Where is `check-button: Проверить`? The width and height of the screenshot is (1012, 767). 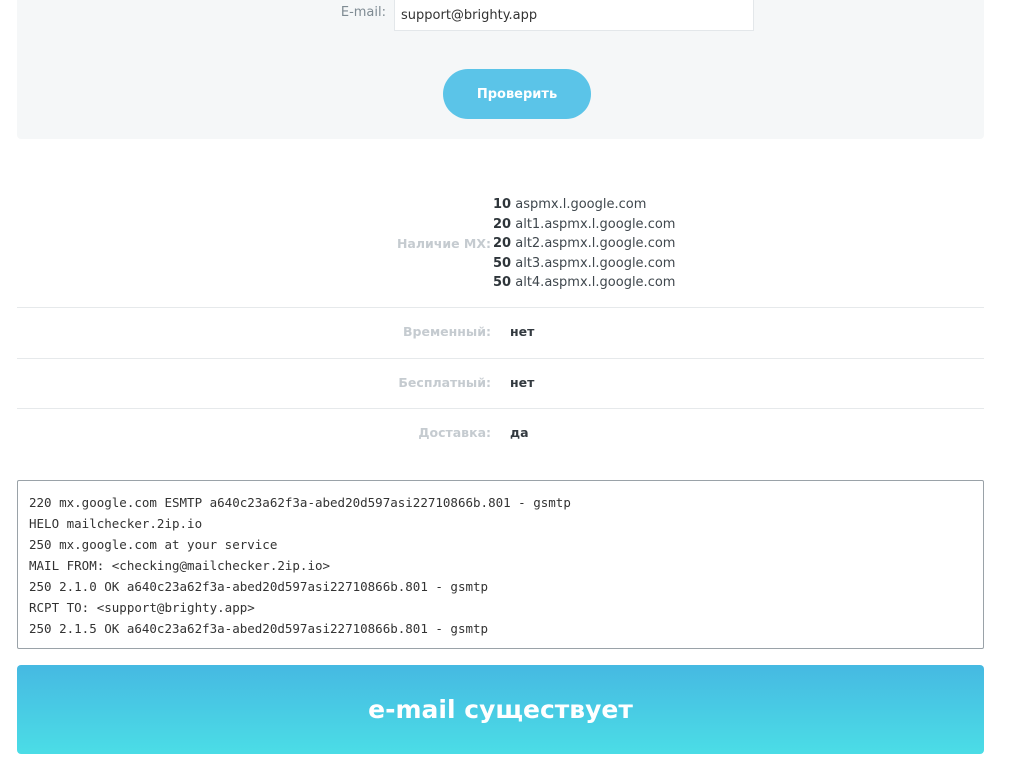 check-button: Проверить is located at coordinates (517, 94).